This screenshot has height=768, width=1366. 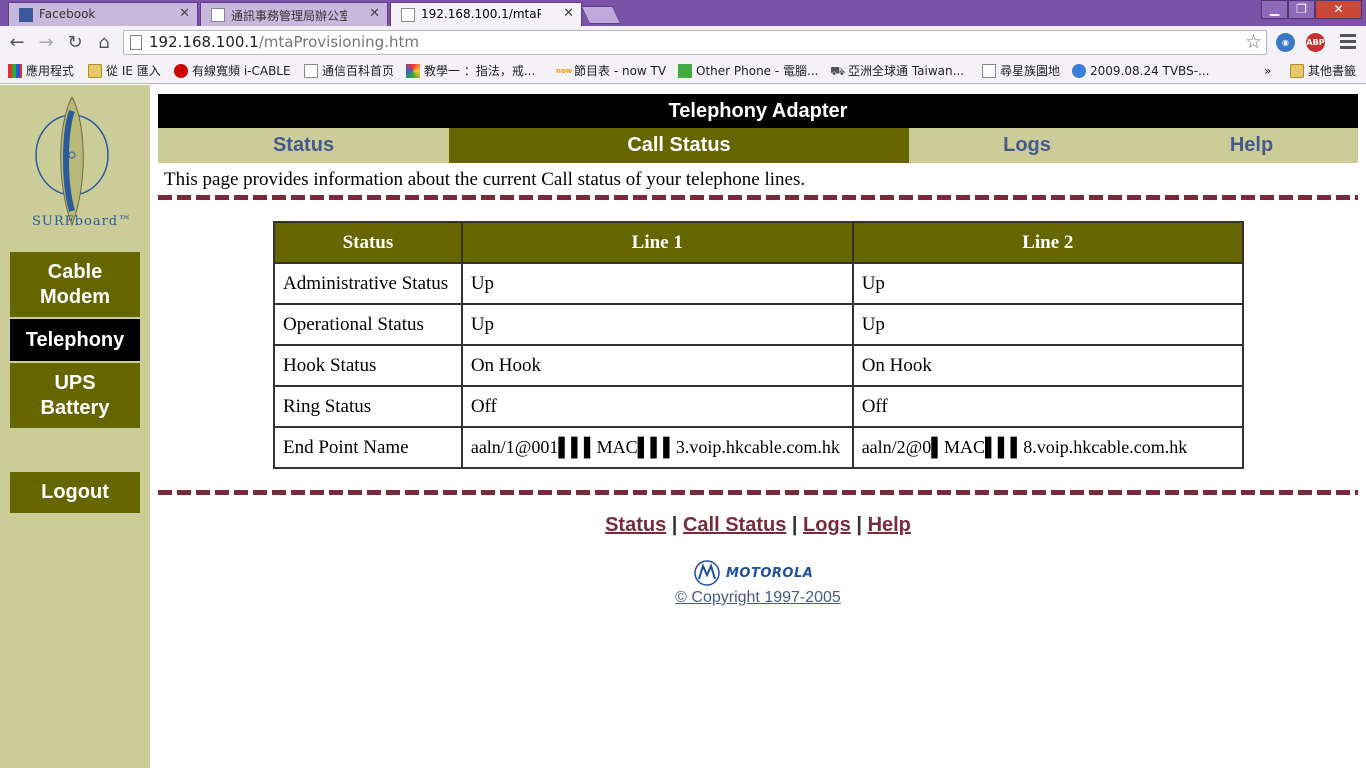 I want to click on row-label: Operational Status, so click(x=368, y=324).